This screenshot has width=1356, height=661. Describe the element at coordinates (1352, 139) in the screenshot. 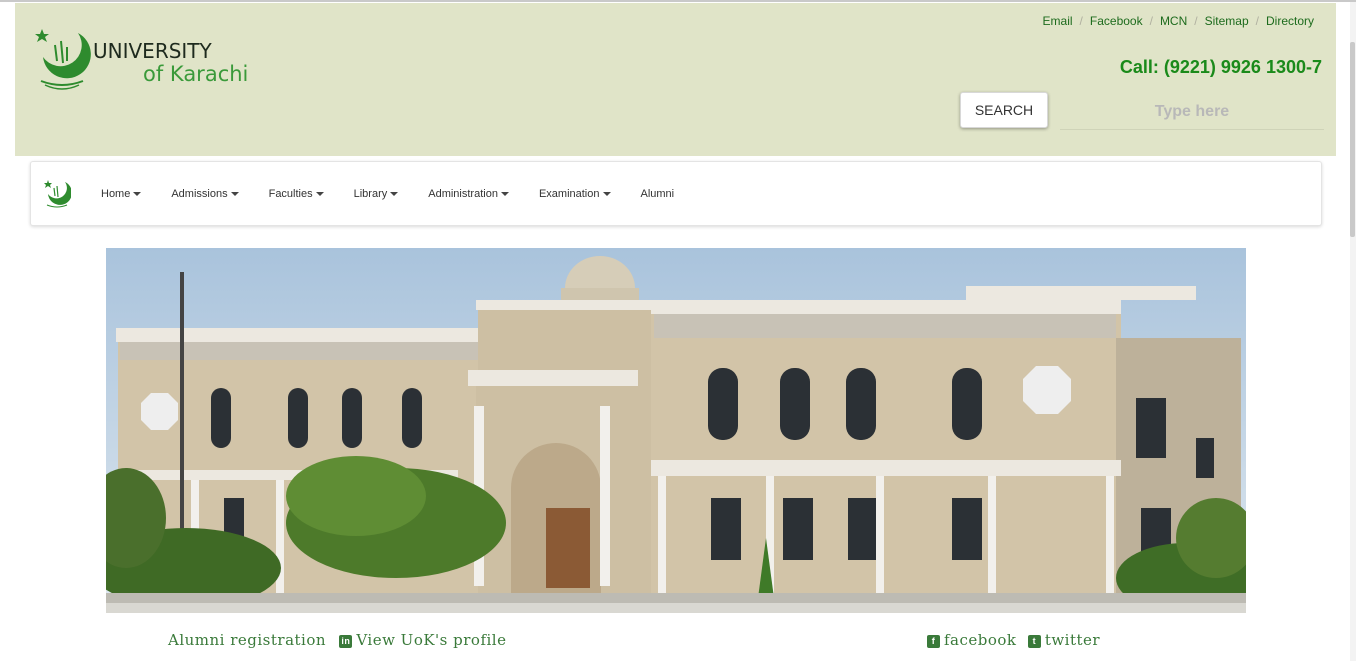

I see `scrollbar-thumb` at that location.